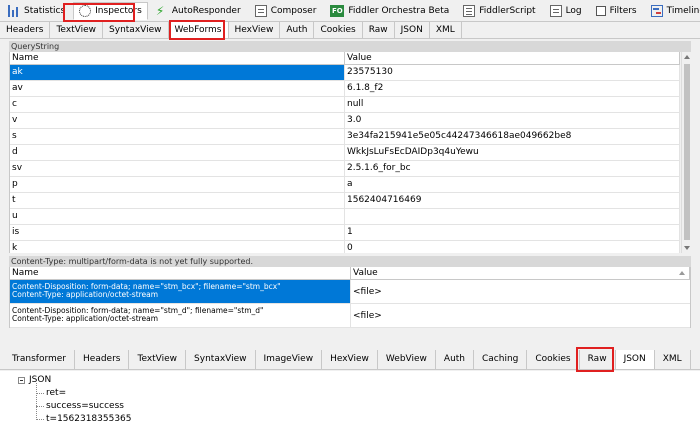 This screenshot has height=437, width=700. I want to click on collapse-icon, so click(21, 380).